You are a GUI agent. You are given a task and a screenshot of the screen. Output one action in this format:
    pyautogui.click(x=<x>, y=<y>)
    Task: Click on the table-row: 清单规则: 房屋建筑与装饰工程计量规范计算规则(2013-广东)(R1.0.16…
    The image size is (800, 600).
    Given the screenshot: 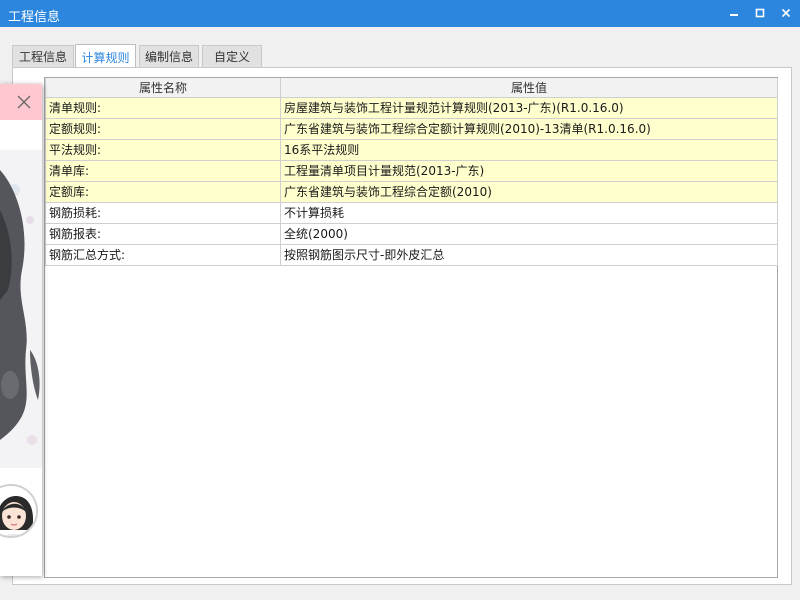 What is the action you would take?
    pyautogui.click(x=411, y=107)
    